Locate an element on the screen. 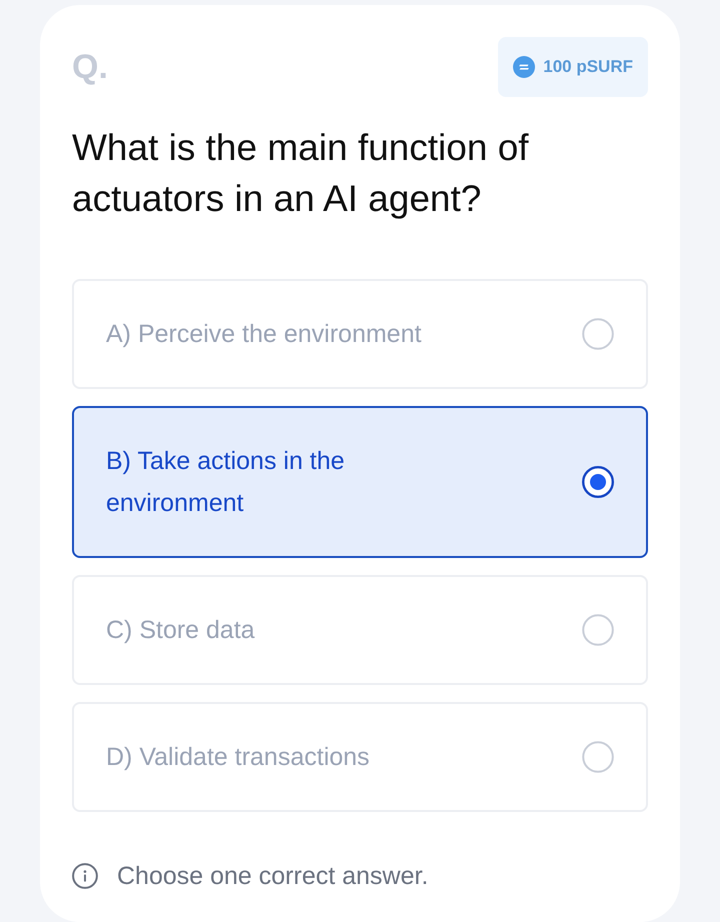 The image size is (720, 922). answer-option: B) Take actions in the environment is located at coordinates (360, 482).